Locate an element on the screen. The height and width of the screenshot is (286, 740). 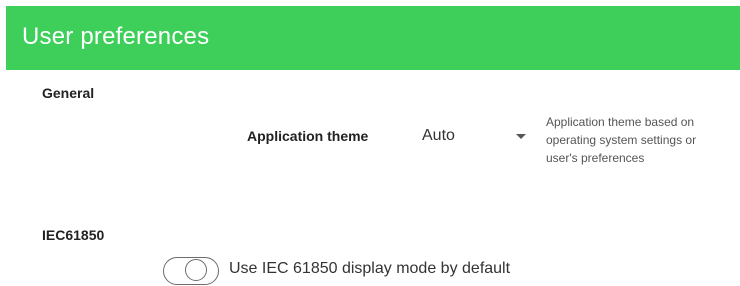
application-theme-select: Auto is located at coordinates (470, 136).